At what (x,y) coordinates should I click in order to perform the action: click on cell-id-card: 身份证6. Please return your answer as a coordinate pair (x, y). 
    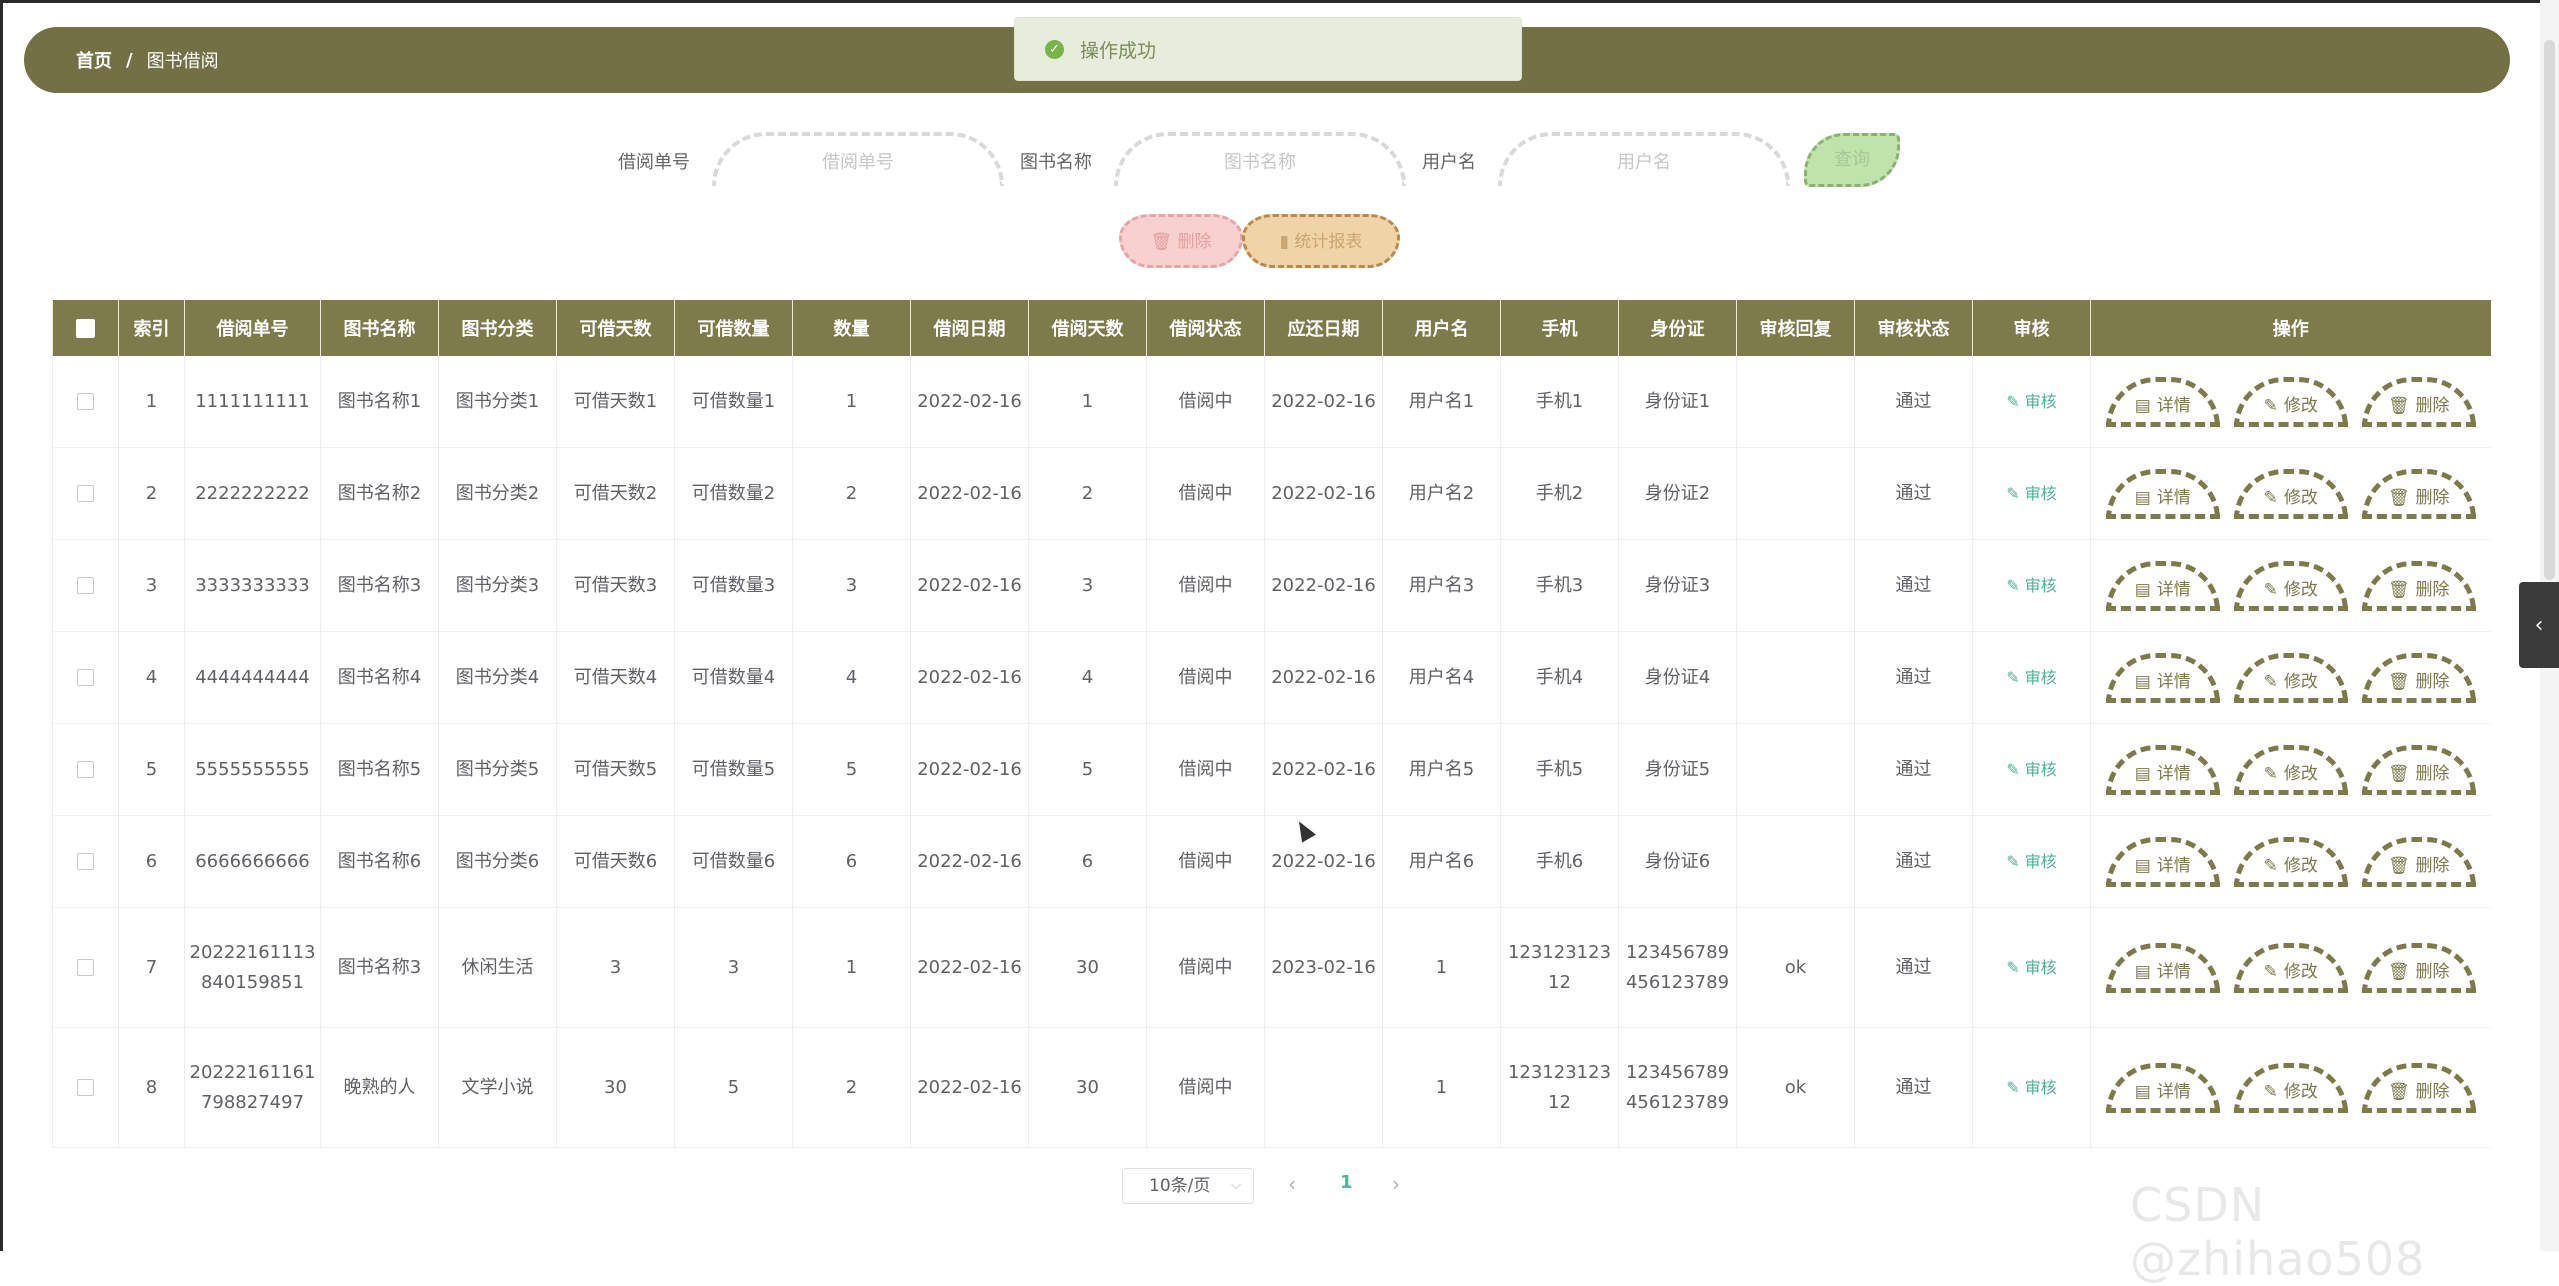
    Looking at the image, I should click on (1677, 861).